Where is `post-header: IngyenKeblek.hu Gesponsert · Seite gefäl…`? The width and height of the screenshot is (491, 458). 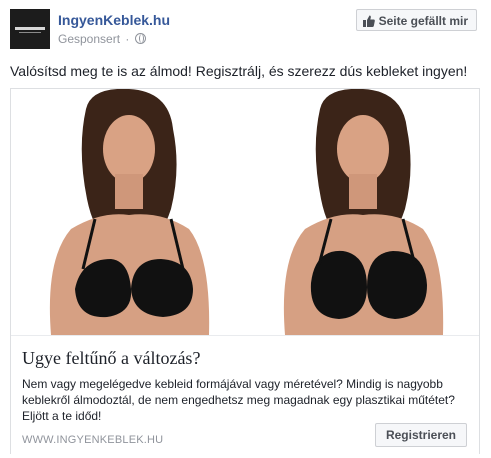 post-header: IngyenKeblek.hu Gesponsert · Seite gefäl… is located at coordinates (245, 29).